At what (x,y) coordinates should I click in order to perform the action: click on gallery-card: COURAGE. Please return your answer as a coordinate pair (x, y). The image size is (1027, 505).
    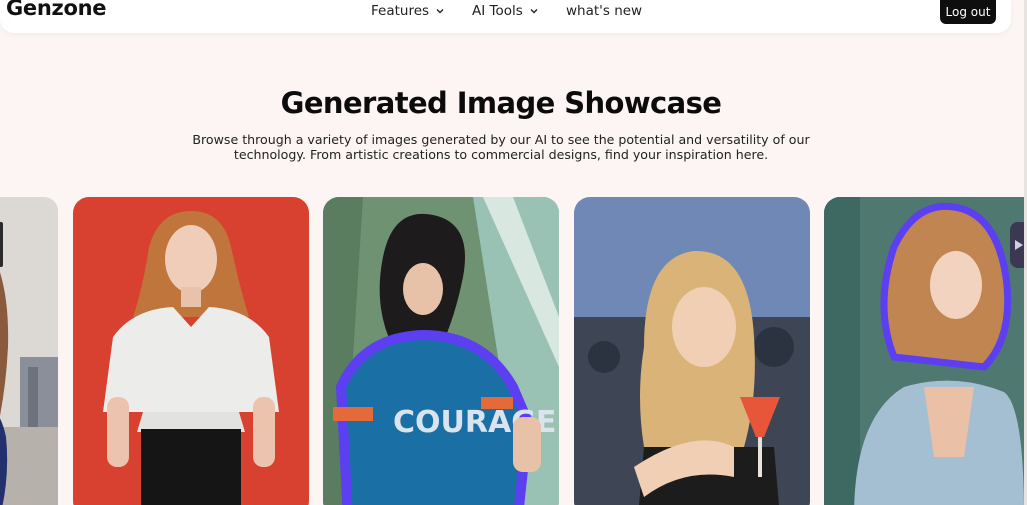
    Looking at the image, I should click on (441, 351).